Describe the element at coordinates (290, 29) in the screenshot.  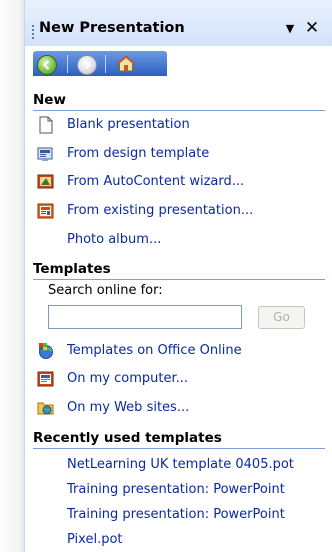
I see `pane-dropdown-icon: ▼` at that location.